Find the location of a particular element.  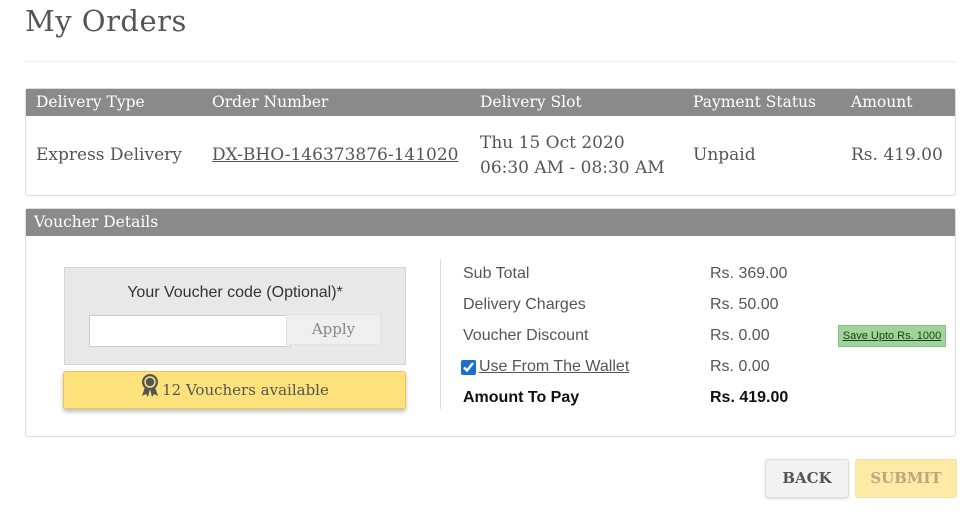

submit-button: SUBMIT is located at coordinates (906, 478).